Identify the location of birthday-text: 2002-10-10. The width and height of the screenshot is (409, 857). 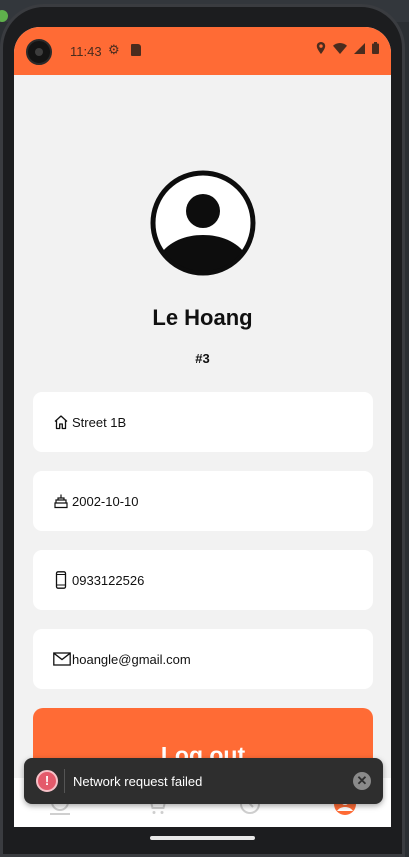
(105, 501).